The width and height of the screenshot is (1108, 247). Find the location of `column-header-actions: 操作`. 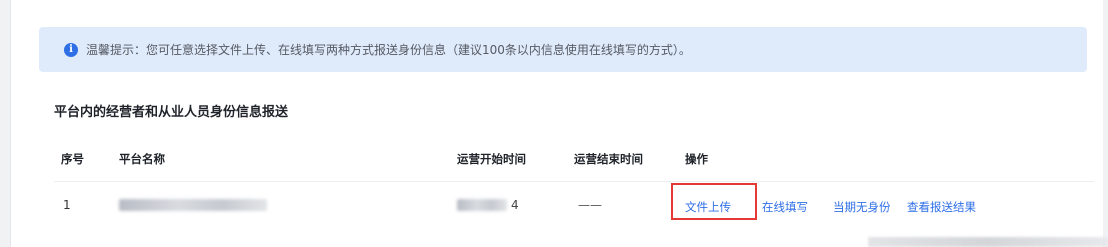

column-header-actions: 操作 is located at coordinates (696, 159).